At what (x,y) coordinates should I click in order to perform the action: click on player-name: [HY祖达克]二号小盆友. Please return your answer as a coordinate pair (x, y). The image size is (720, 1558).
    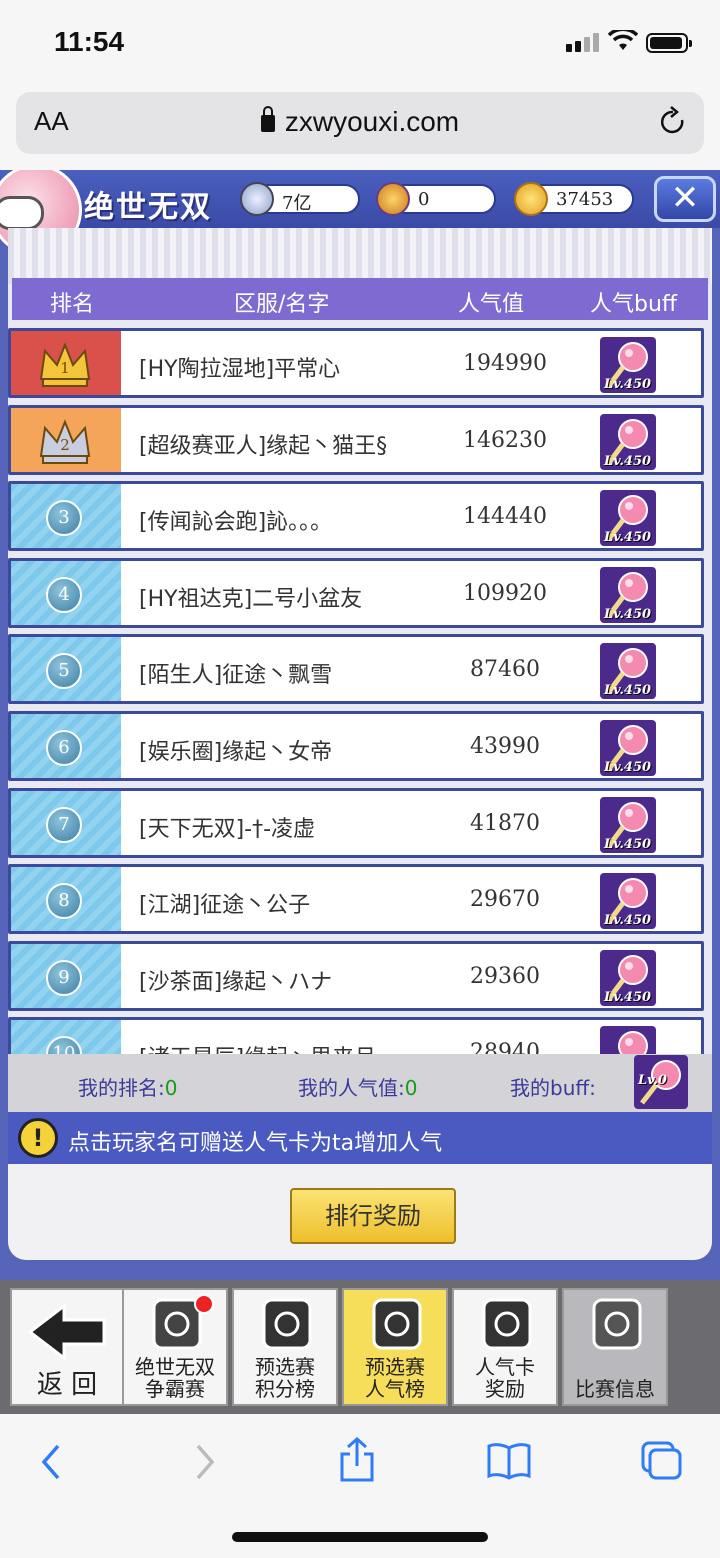
    Looking at the image, I should click on (250, 597).